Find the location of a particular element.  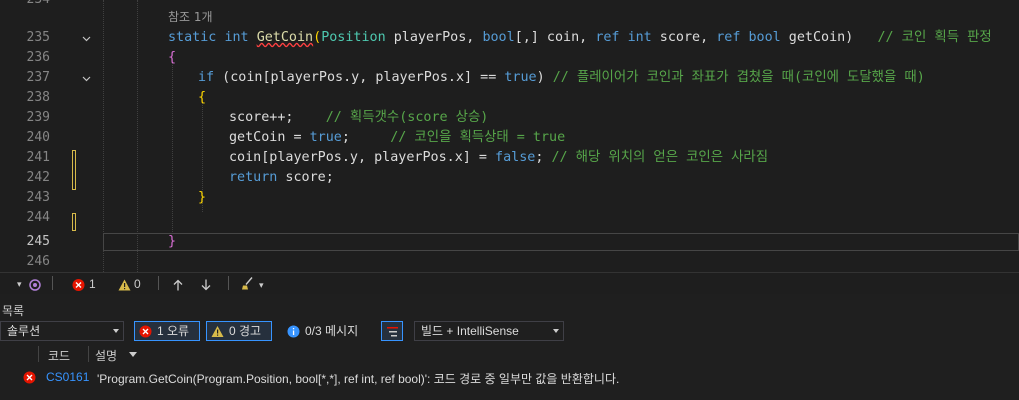

sort-descending-icon is located at coordinates (133, 354).